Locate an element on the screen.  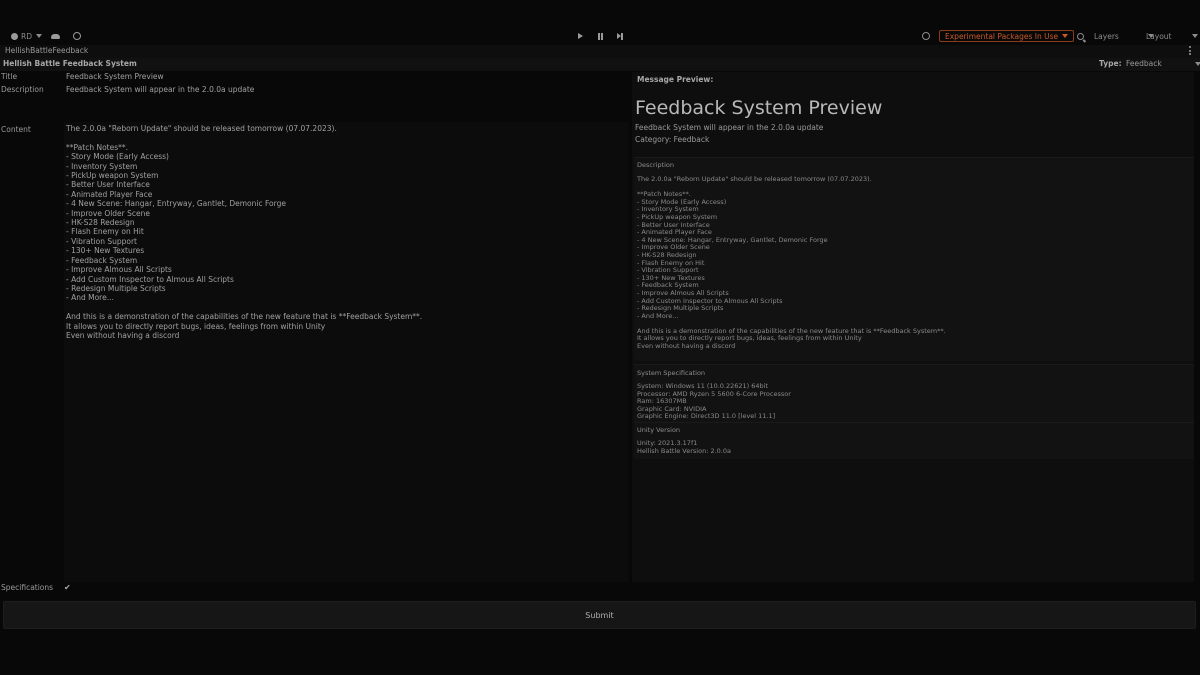
preview-title: Feedback System Preview is located at coordinates (759, 108).